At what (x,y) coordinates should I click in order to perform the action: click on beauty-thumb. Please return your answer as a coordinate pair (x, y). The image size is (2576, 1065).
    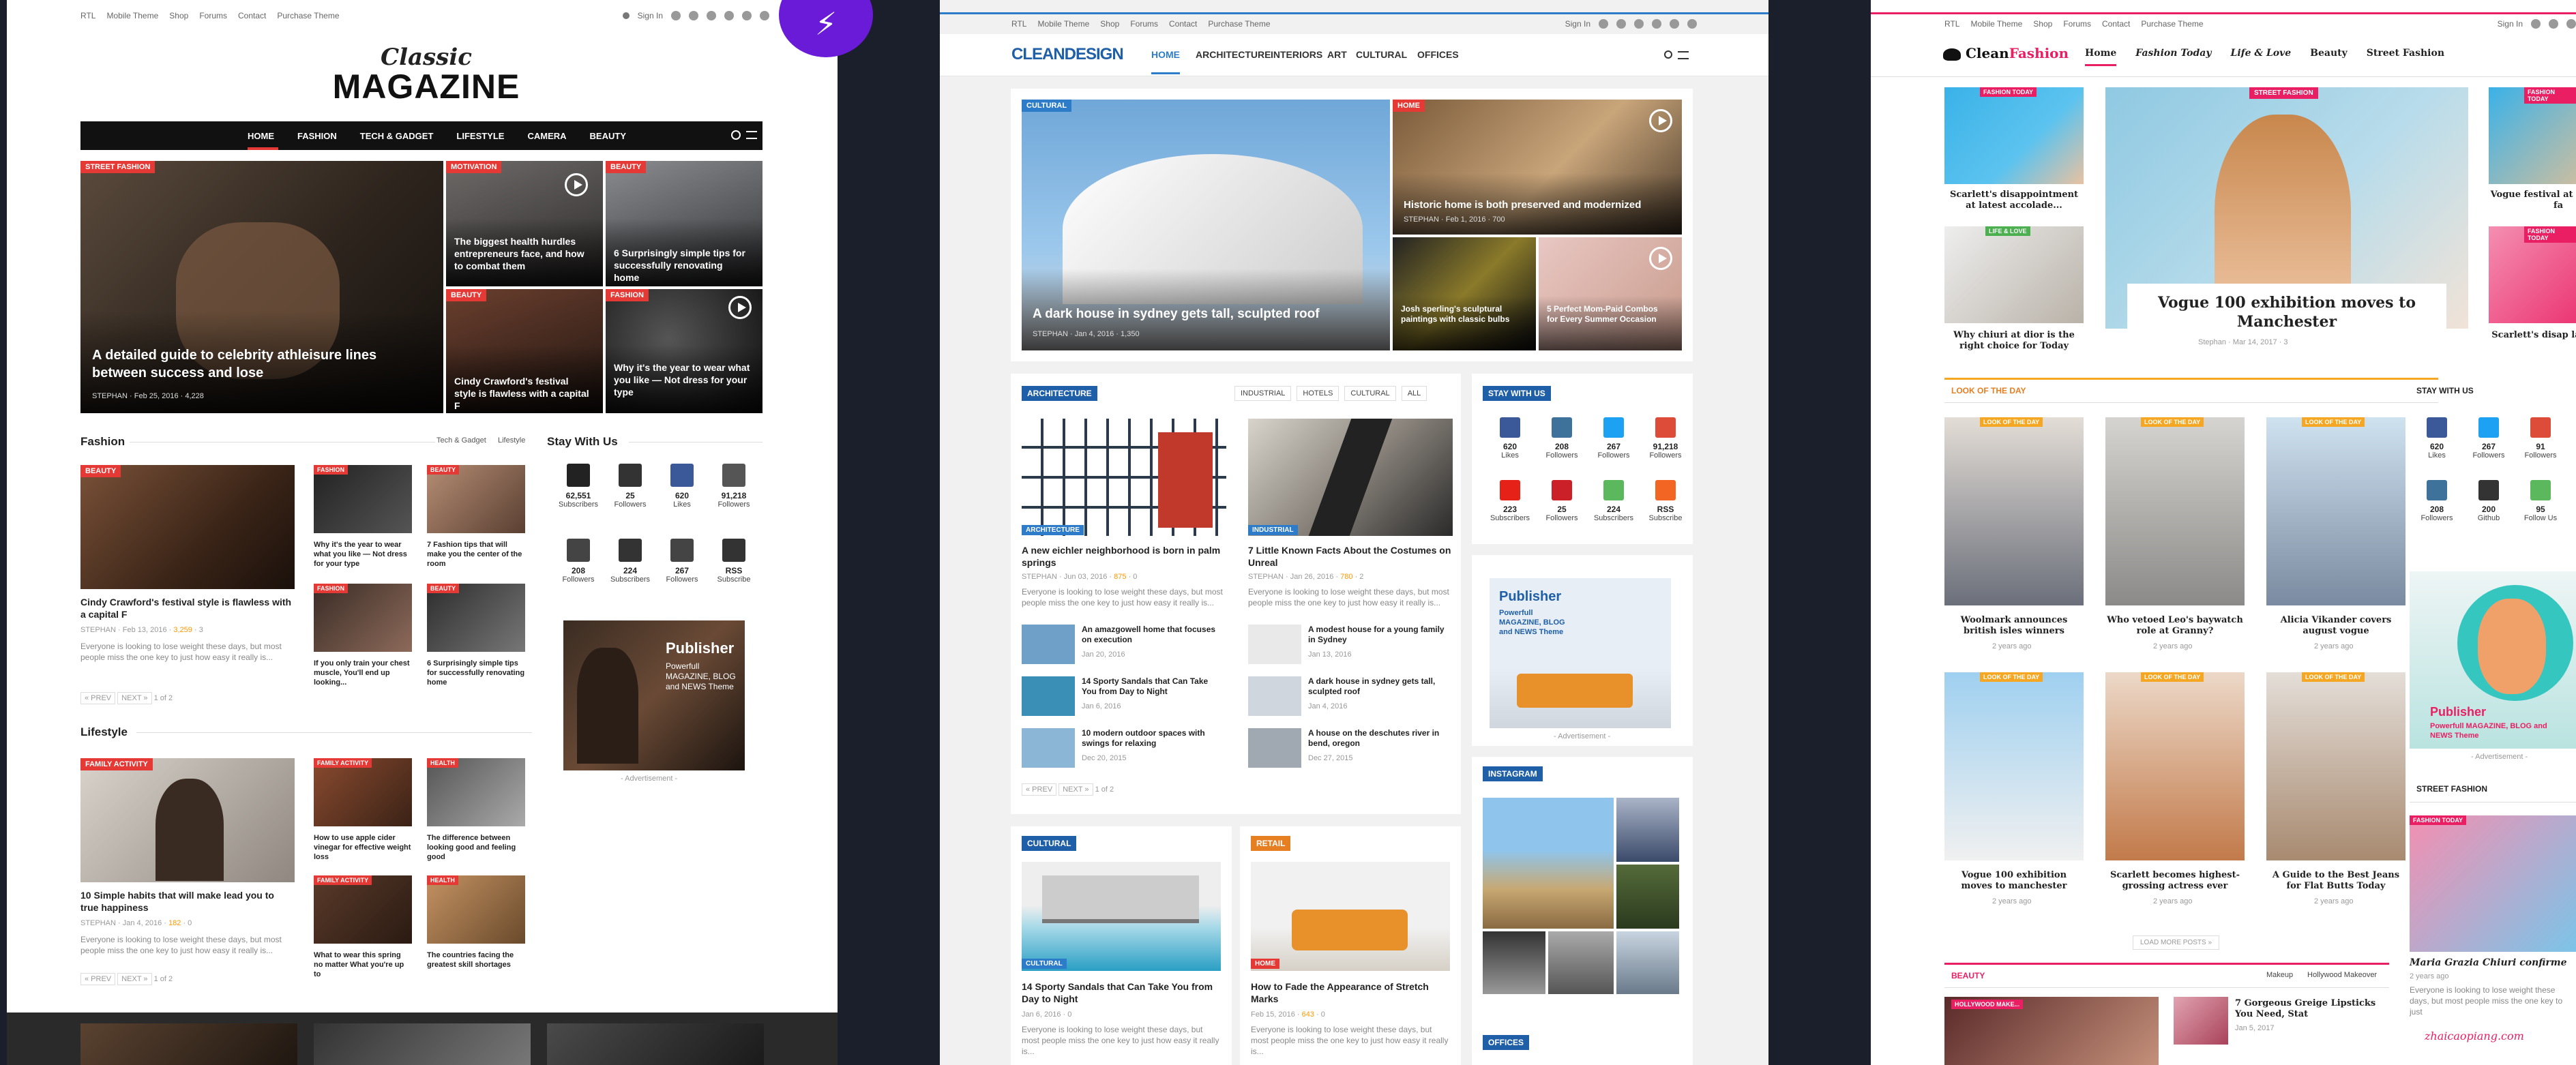
    Looking at the image, I should click on (2201, 1021).